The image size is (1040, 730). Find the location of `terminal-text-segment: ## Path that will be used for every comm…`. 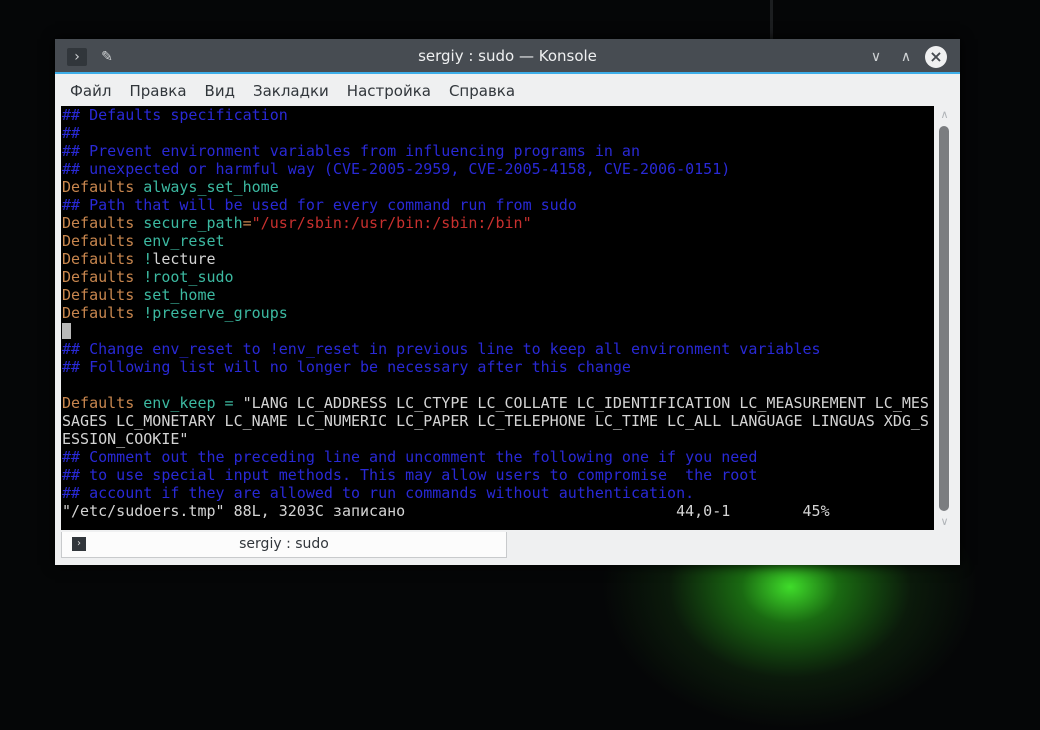

terminal-text-segment: ## Path that will be used for every comm… is located at coordinates (319, 205).